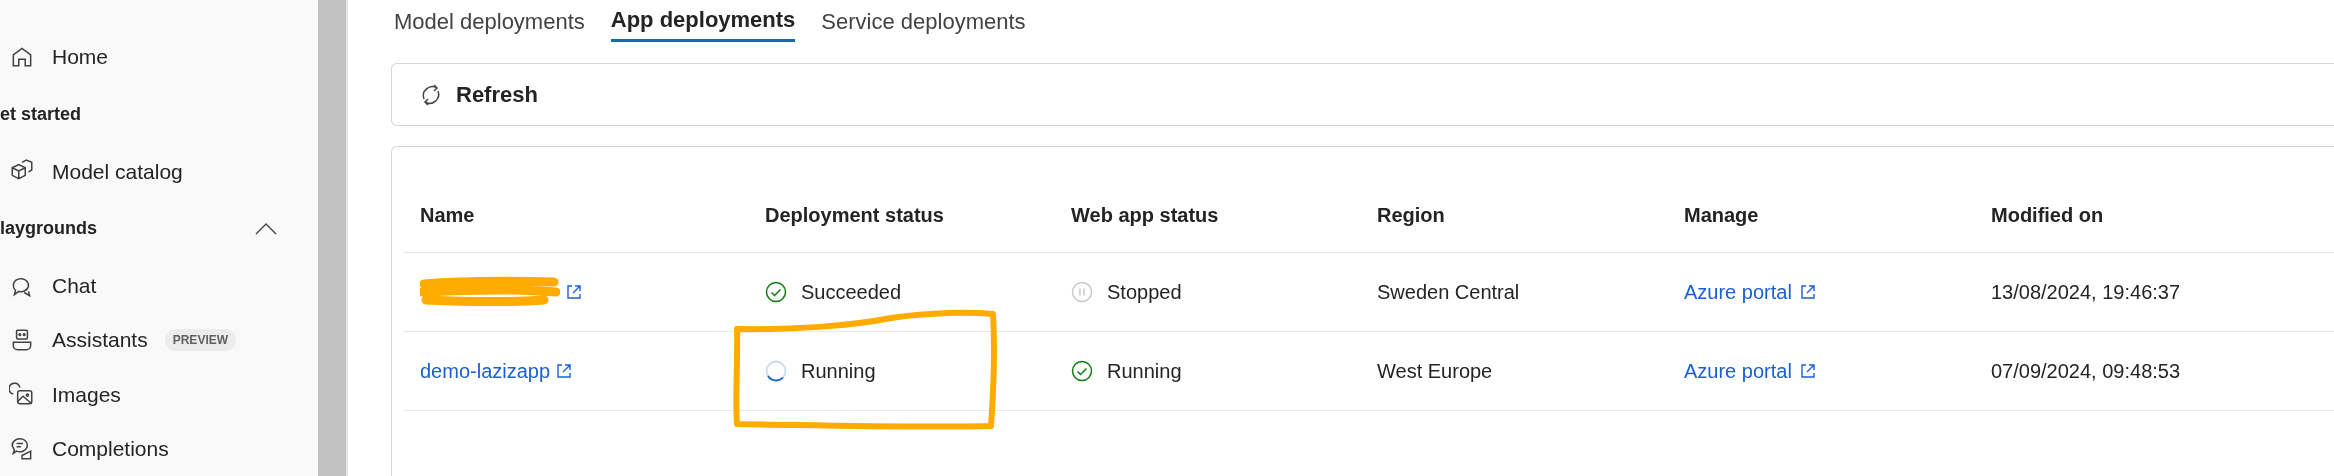 Image resolution: width=2334 pixels, height=476 pixels. Describe the element at coordinates (431, 94) in the screenshot. I see `refresh-icon` at that location.